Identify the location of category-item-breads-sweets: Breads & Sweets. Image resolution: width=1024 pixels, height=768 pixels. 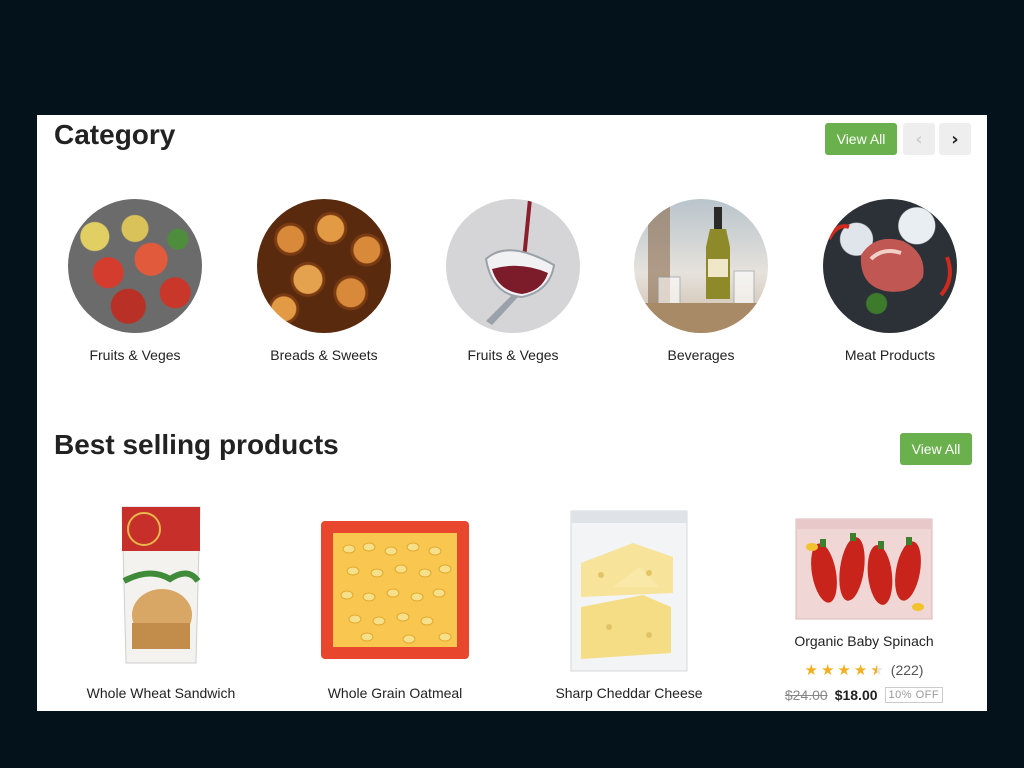
(324, 281).